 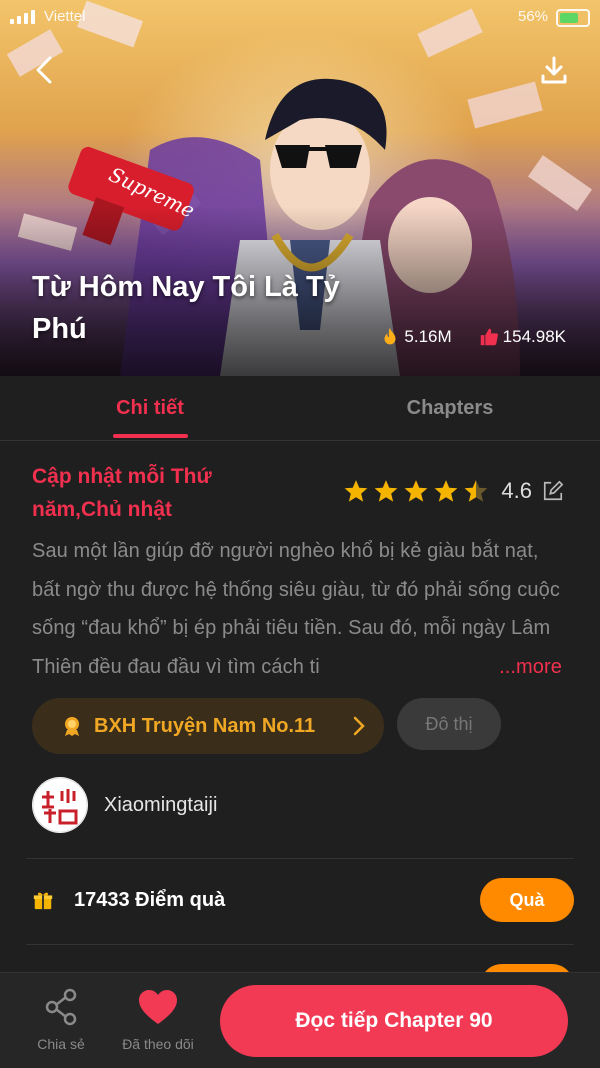 I want to click on medal-icon, so click(x=72, y=726).